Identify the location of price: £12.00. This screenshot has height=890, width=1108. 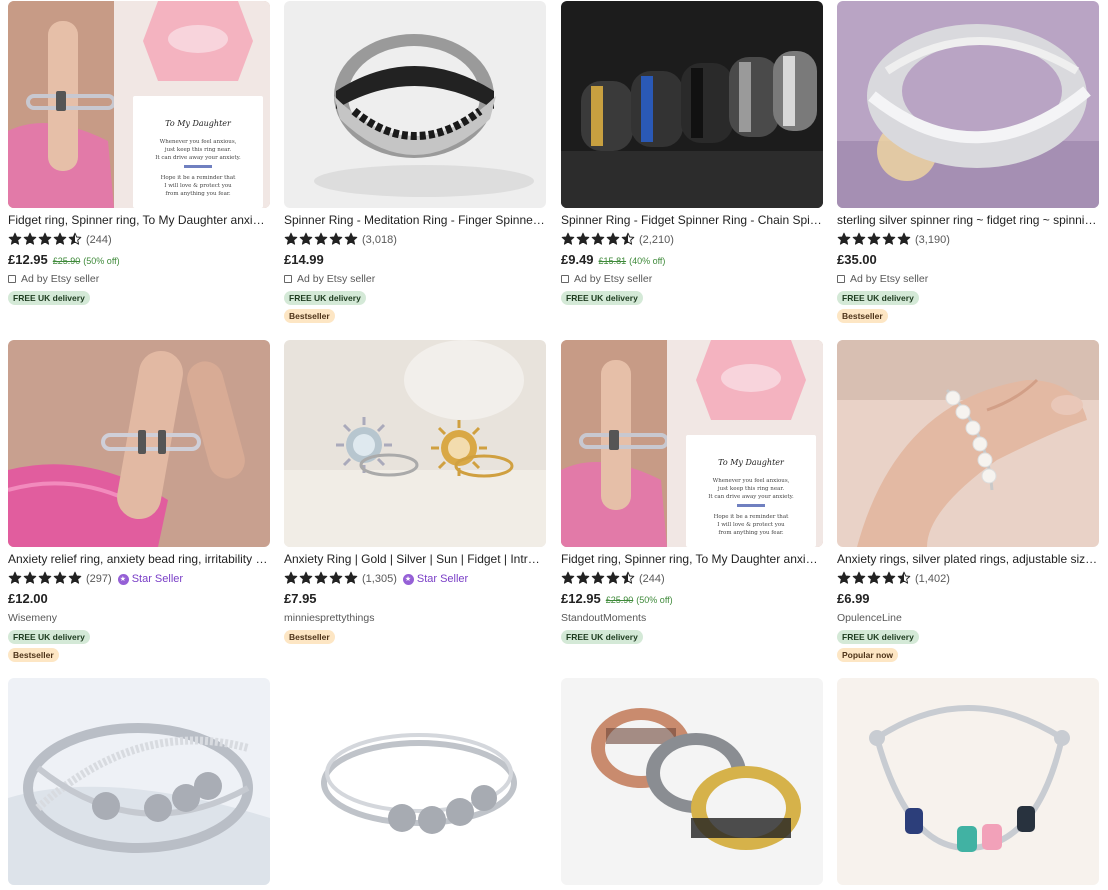
(28, 598).